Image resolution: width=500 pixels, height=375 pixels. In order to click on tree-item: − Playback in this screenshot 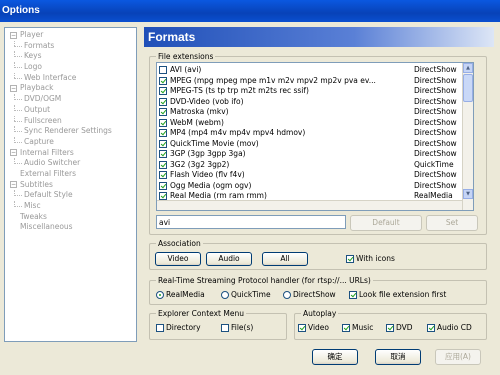, I will do `click(70, 88)`.